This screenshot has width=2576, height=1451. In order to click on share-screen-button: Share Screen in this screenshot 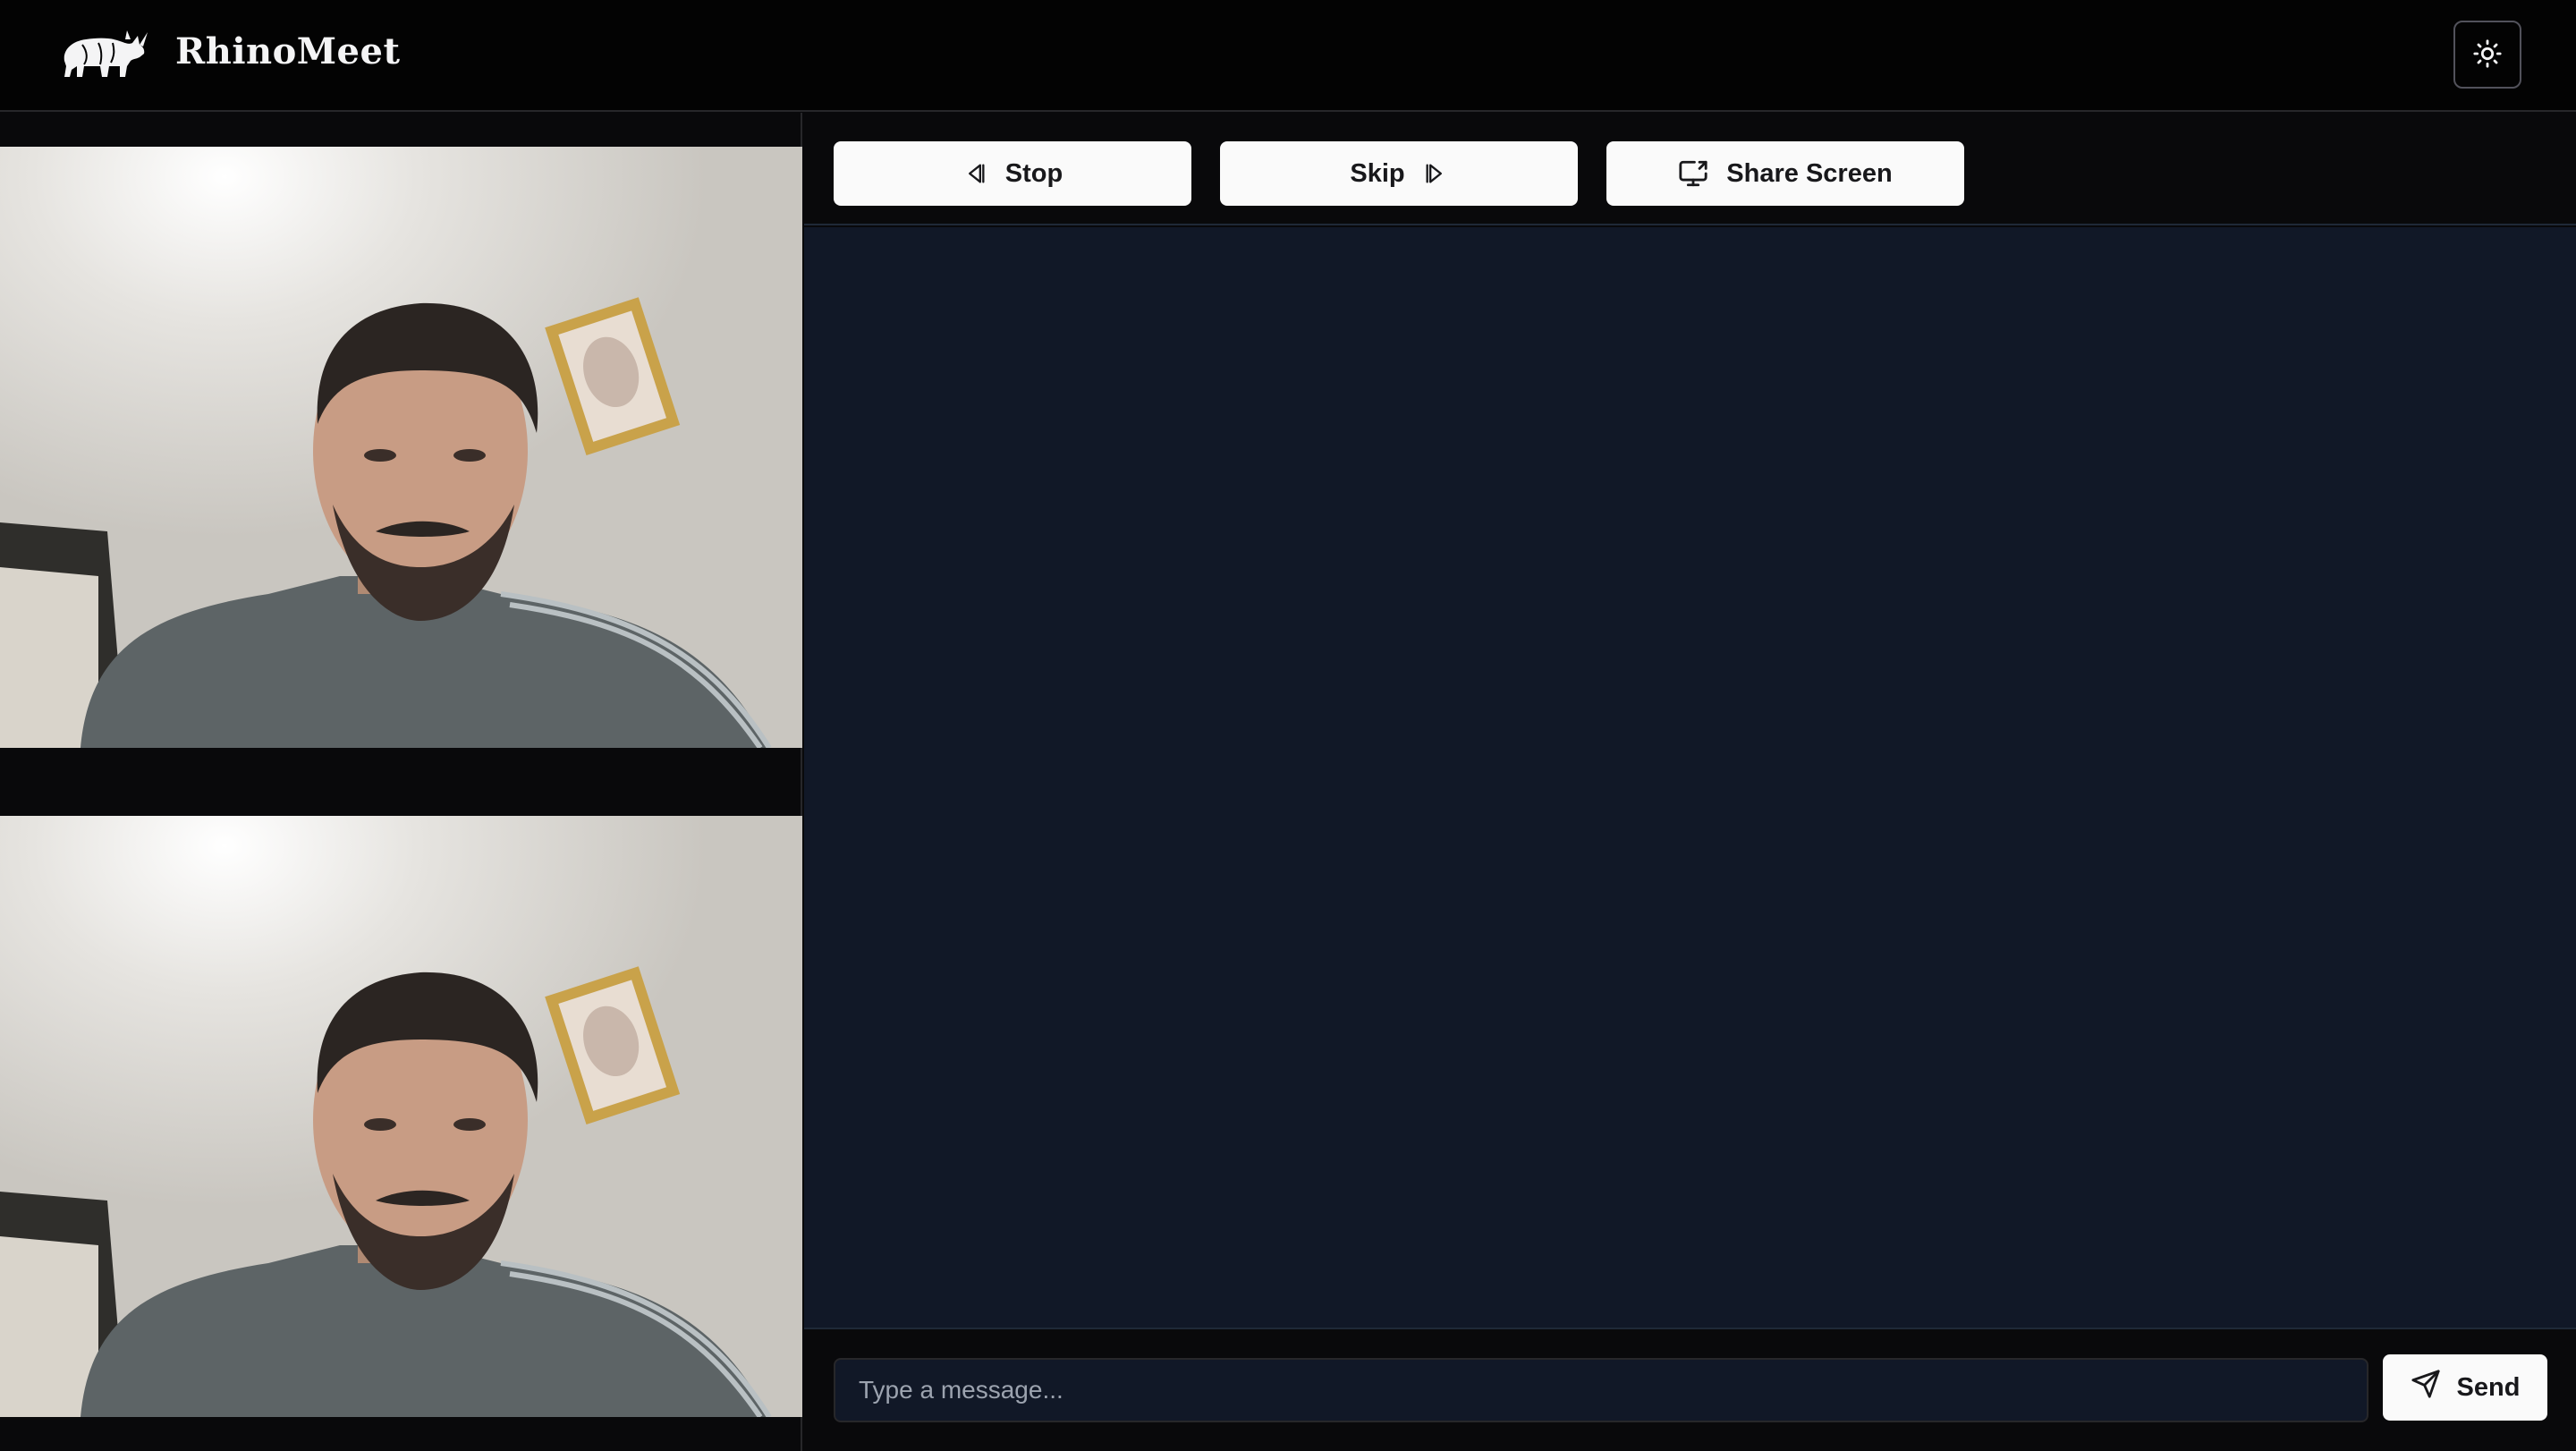, I will do `click(1785, 173)`.